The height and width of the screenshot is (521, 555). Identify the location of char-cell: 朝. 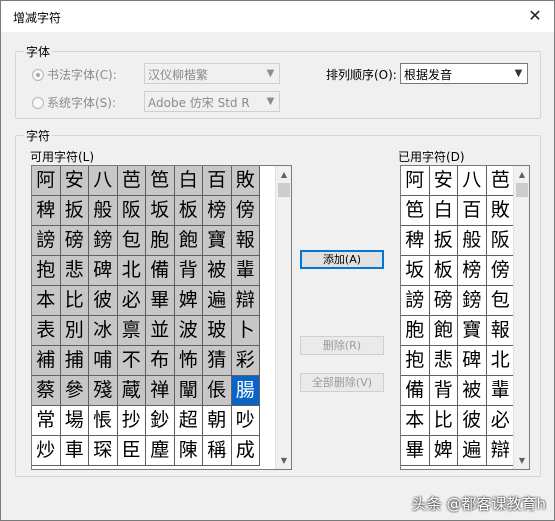
(217, 421).